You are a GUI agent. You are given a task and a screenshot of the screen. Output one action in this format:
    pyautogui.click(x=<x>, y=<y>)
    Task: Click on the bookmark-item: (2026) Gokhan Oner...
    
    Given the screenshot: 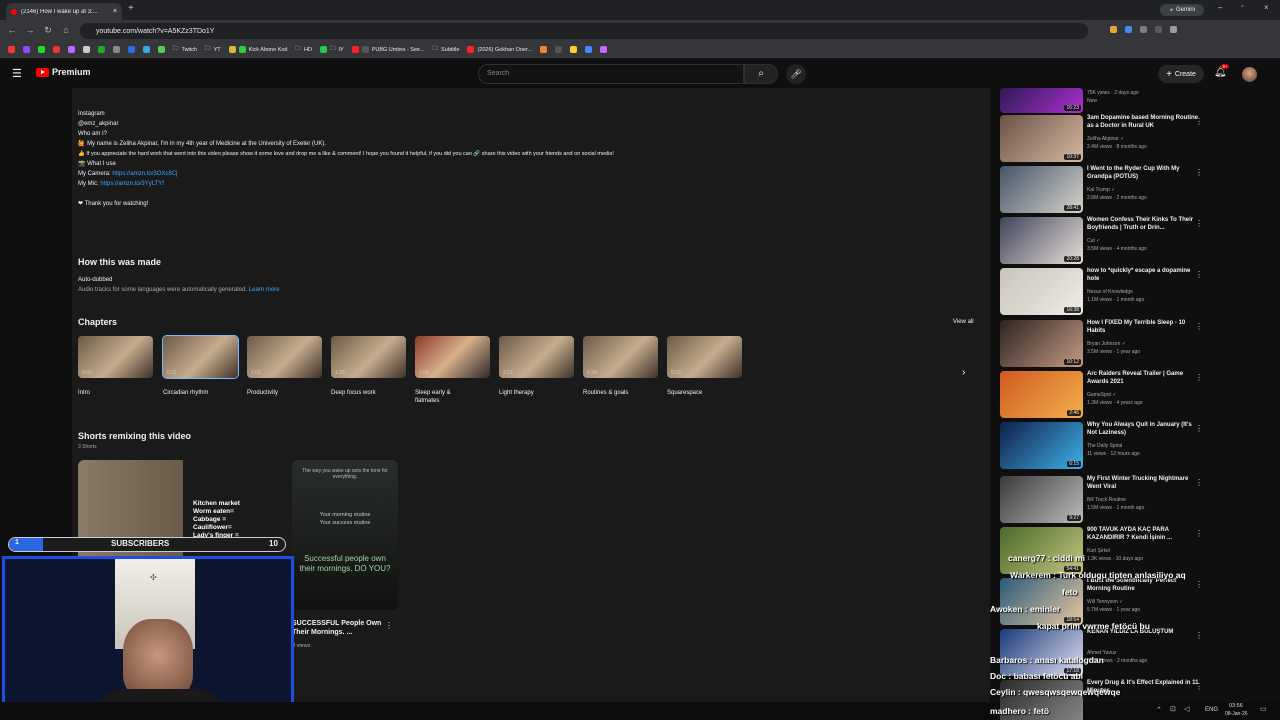 What is the action you would take?
    pyautogui.click(x=499, y=49)
    